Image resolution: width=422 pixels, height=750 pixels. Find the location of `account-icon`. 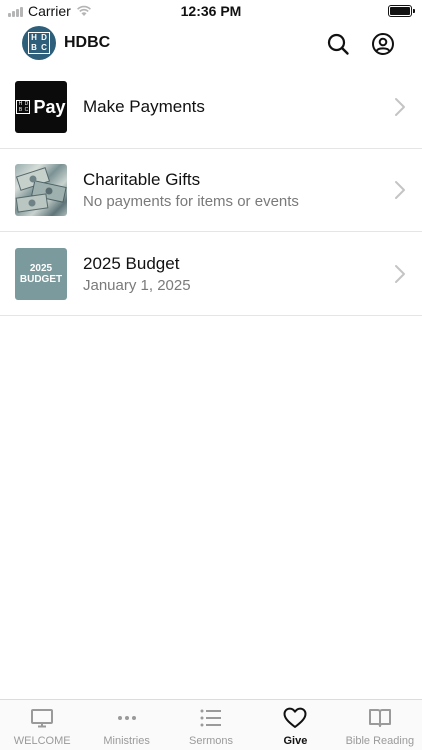

account-icon is located at coordinates (383, 44).